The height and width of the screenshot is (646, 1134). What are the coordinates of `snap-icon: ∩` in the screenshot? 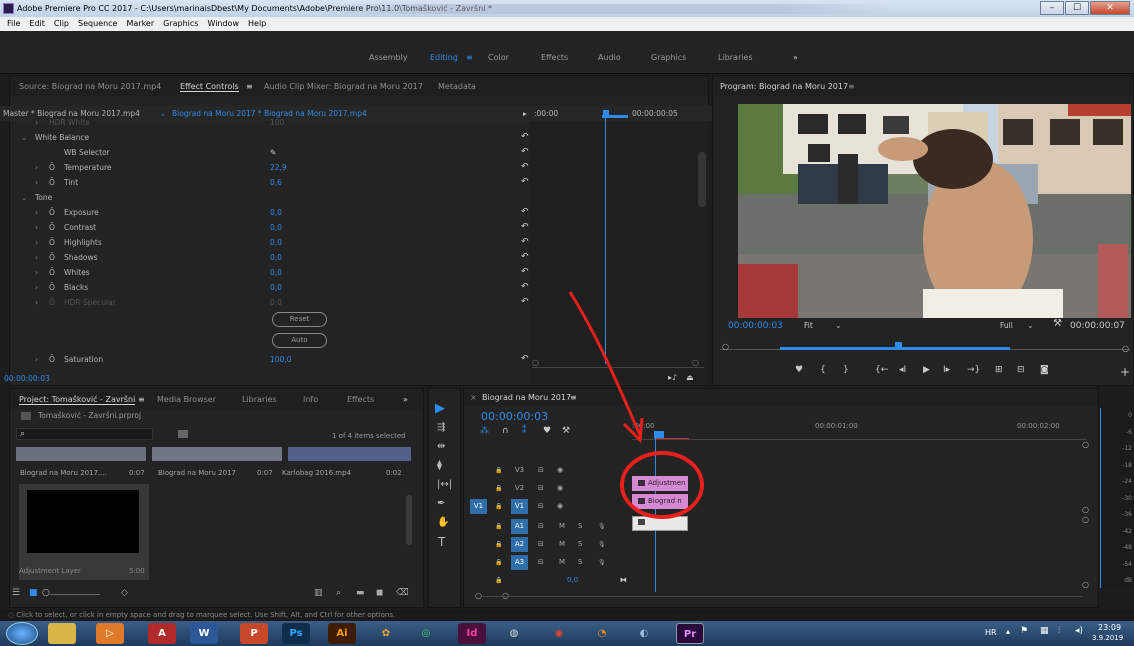 It's located at (505, 431).